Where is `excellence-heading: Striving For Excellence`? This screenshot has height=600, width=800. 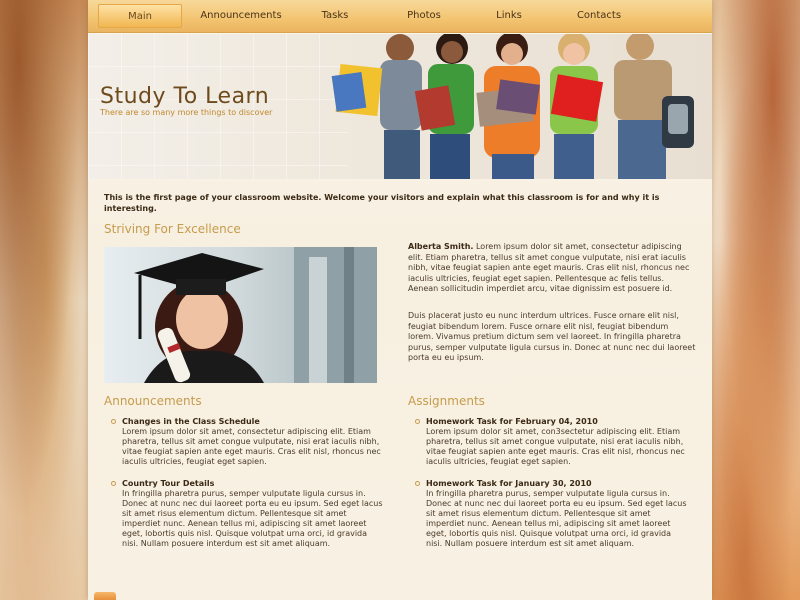 excellence-heading: Striving For Excellence is located at coordinates (172, 229).